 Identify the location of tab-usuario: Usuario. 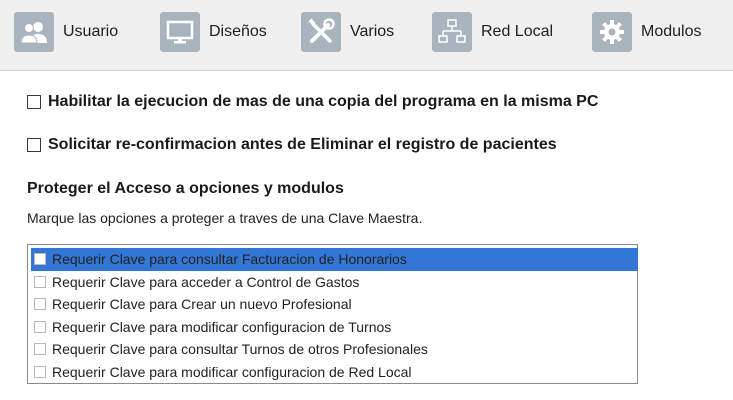
(66, 32).